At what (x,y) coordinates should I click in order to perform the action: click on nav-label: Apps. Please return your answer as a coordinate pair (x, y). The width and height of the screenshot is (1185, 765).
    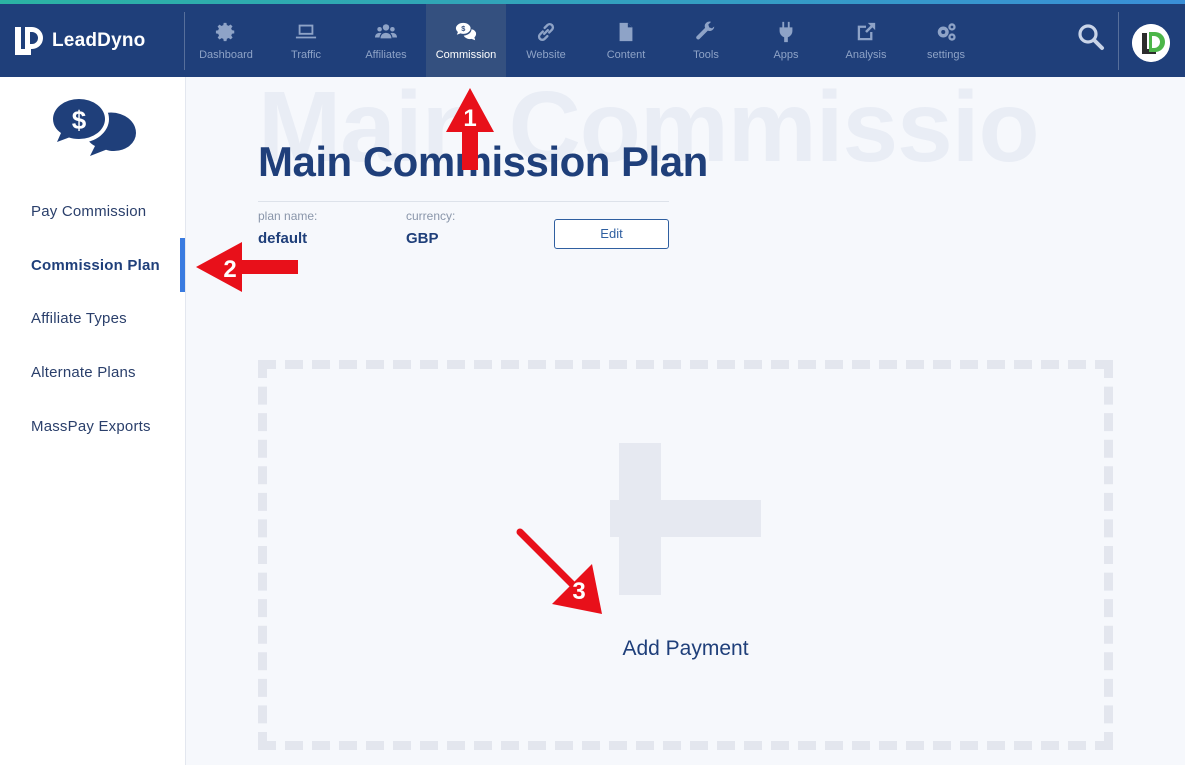
    Looking at the image, I should click on (786, 54).